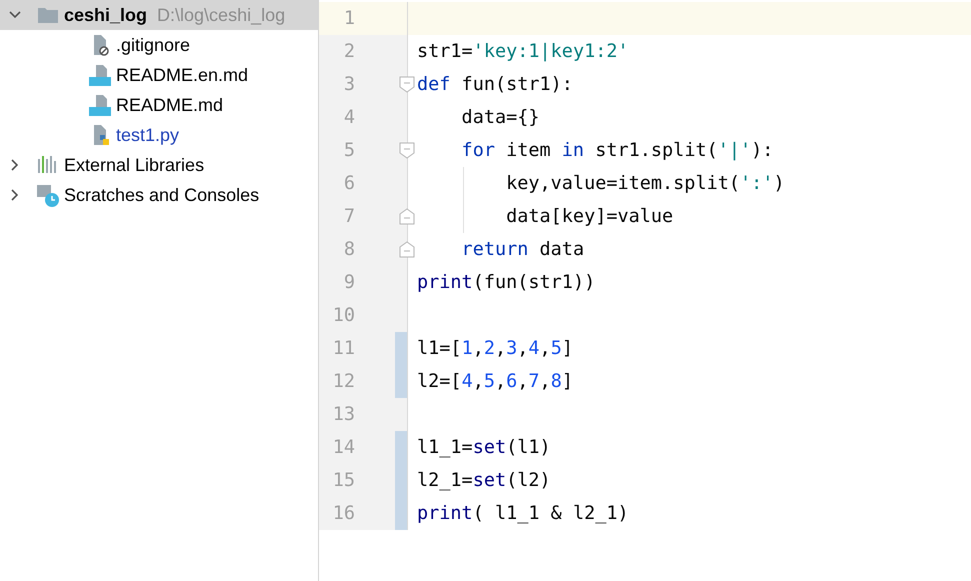 This screenshot has height=581, width=971. What do you see at coordinates (343, 414) in the screenshot?
I see `line-number: 13` at bounding box center [343, 414].